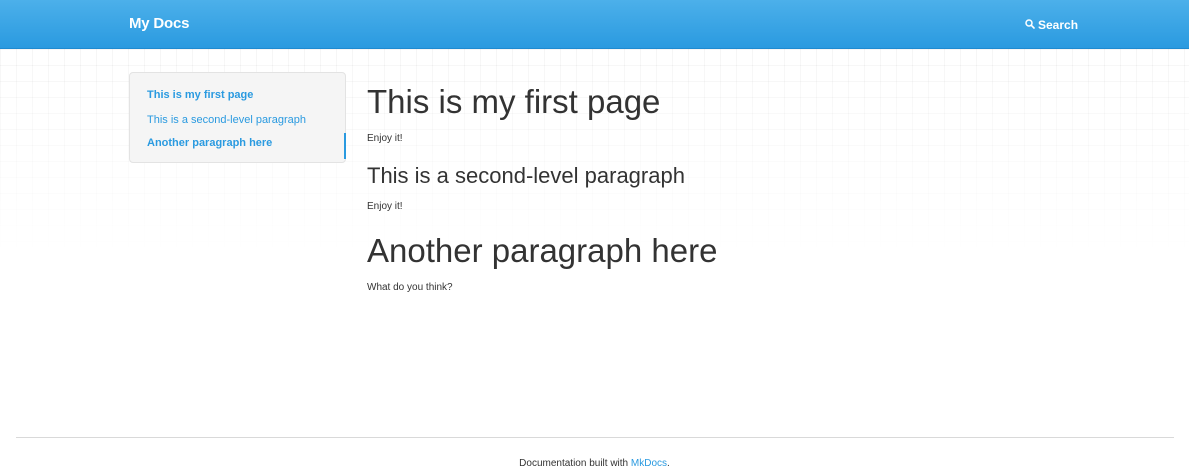 The height and width of the screenshot is (469, 1189). What do you see at coordinates (668, 463) in the screenshot?
I see `footer-suffix: .` at bounding box center [668, 463].